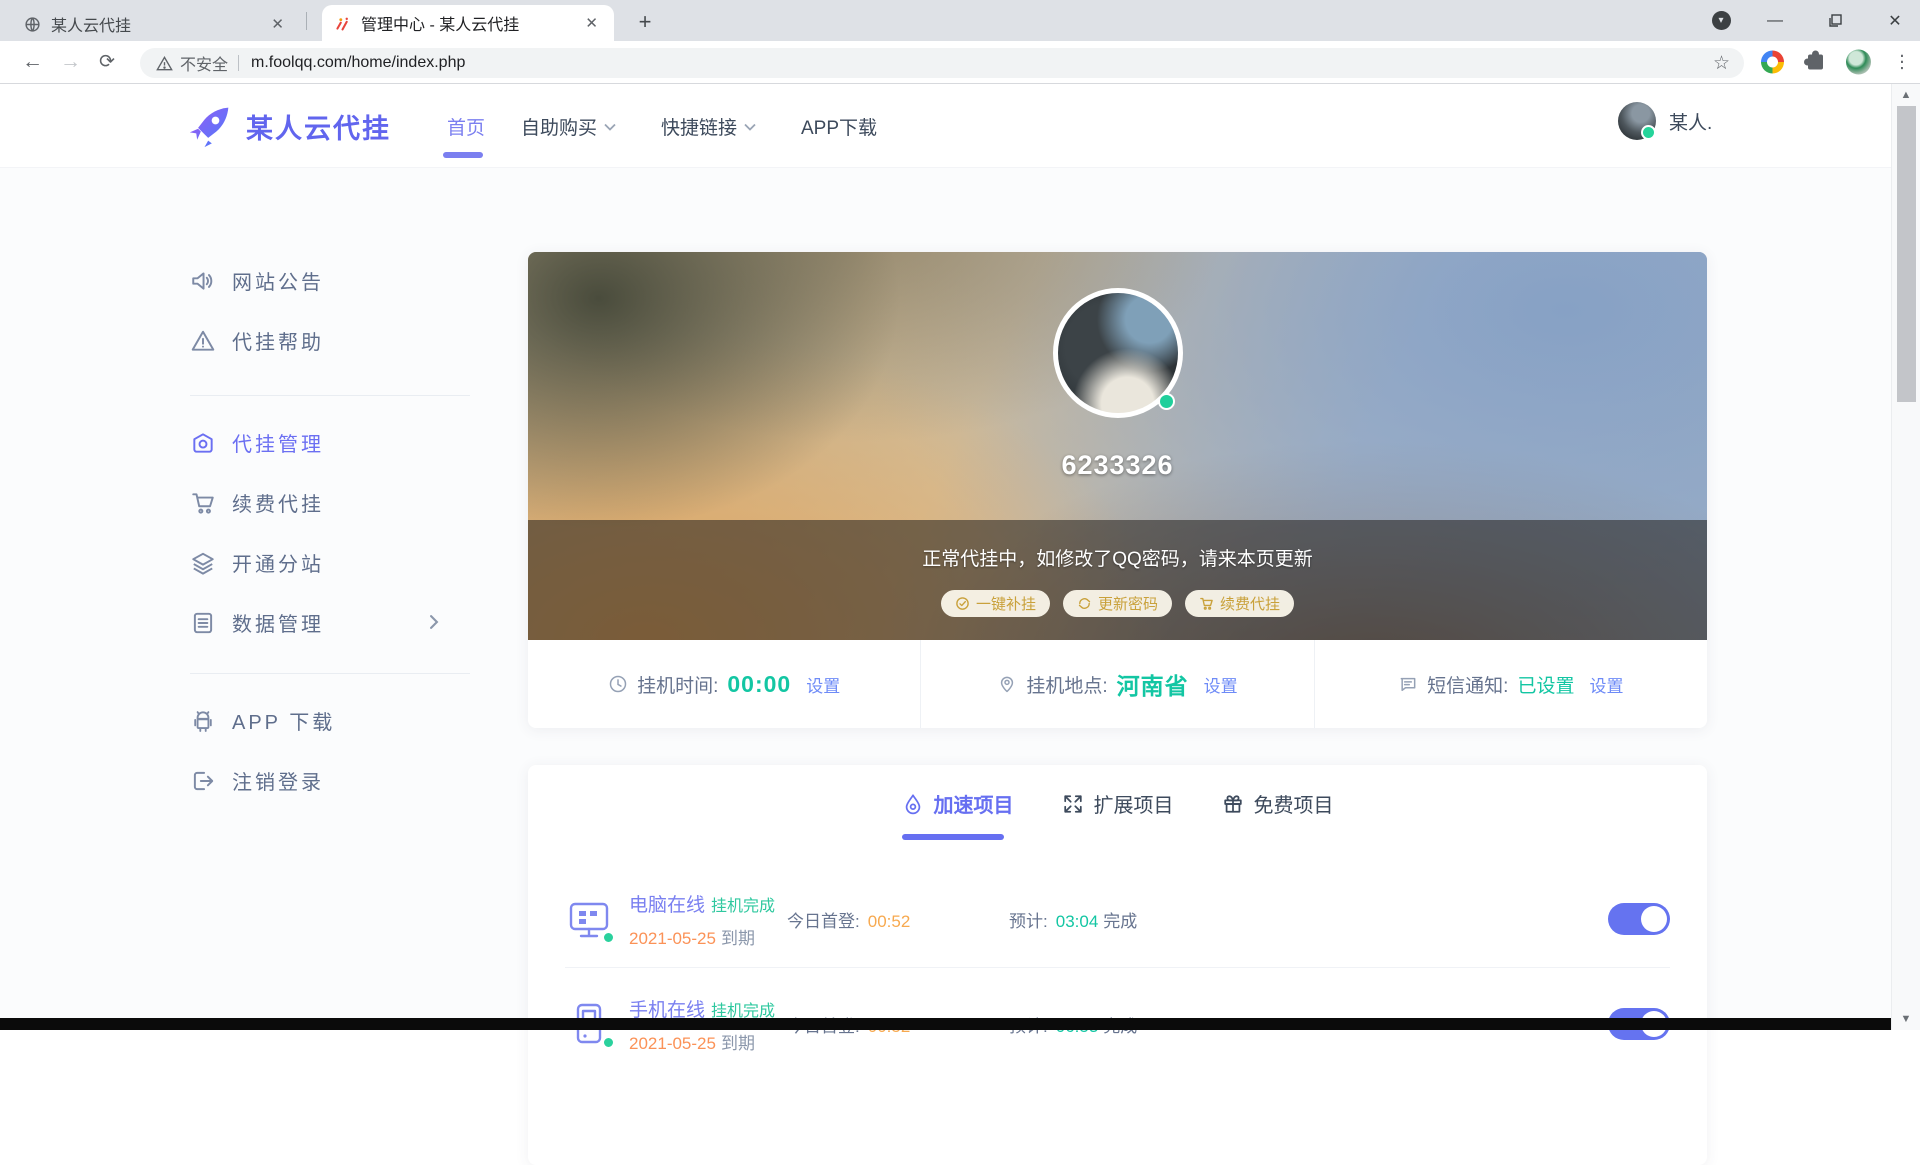 Image resolution: width=1920 pixels, height=1165 pixels. Describe the element at coordinates (645, 23) in the screenshot. I see `new-tab-button: +` at that location.